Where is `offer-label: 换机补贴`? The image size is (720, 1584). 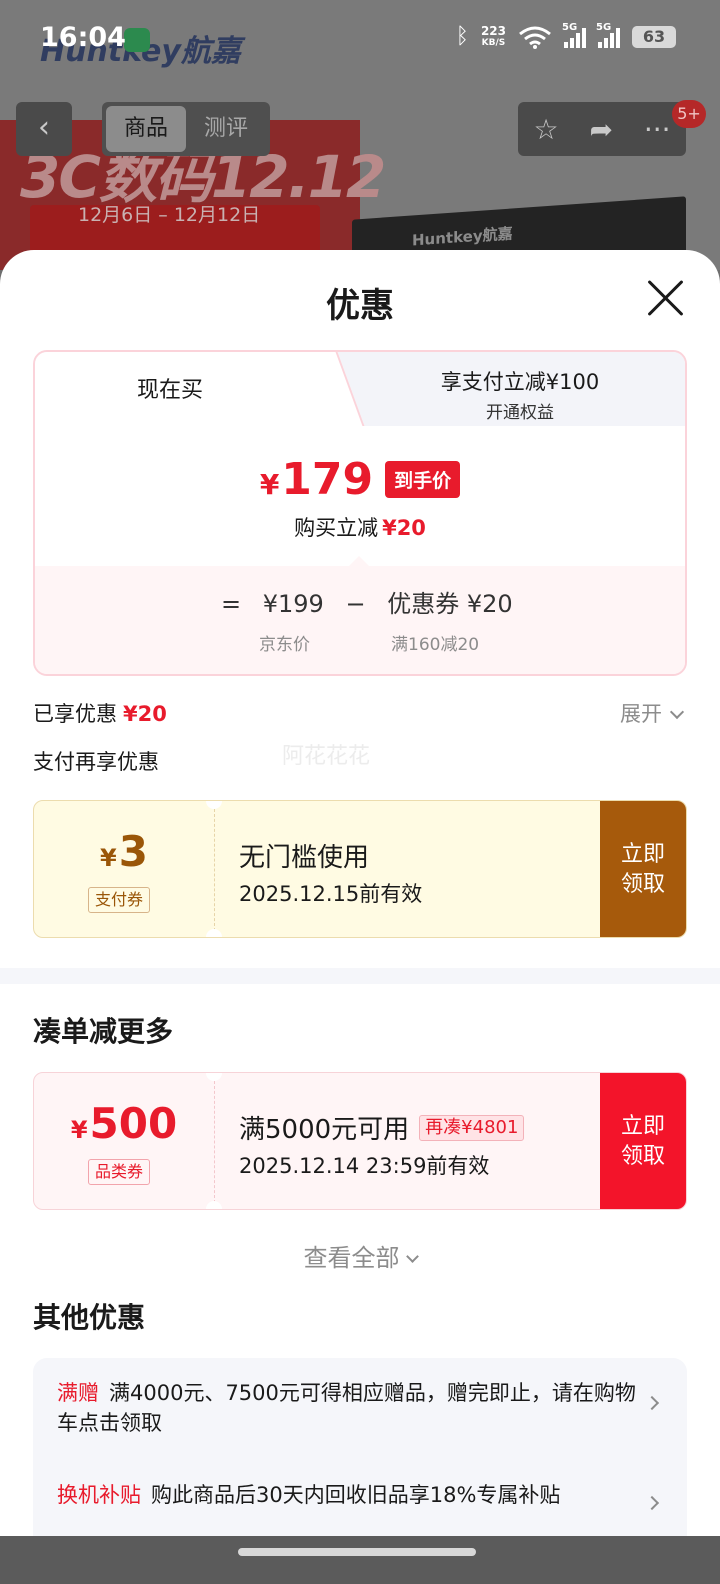 offer-label: 换机补贴 is located at coordinates (99, 1495).